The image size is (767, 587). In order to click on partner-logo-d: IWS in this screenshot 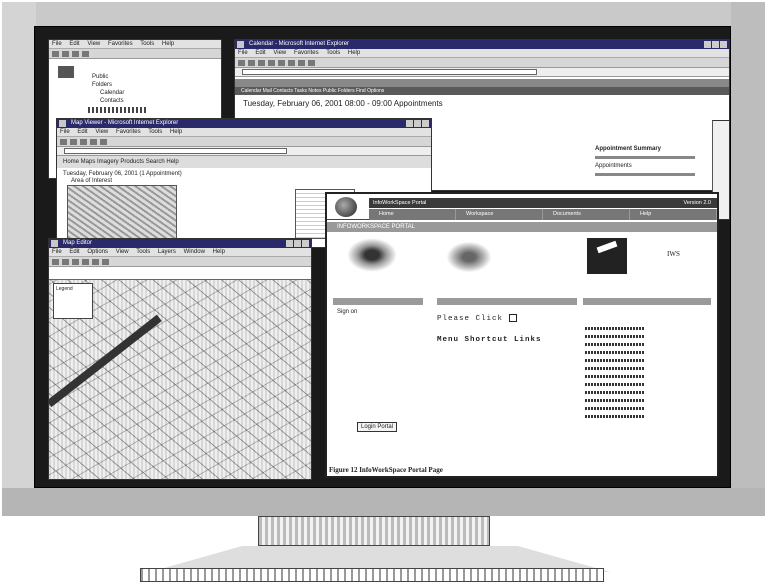, I will do `click(673, 254)`.